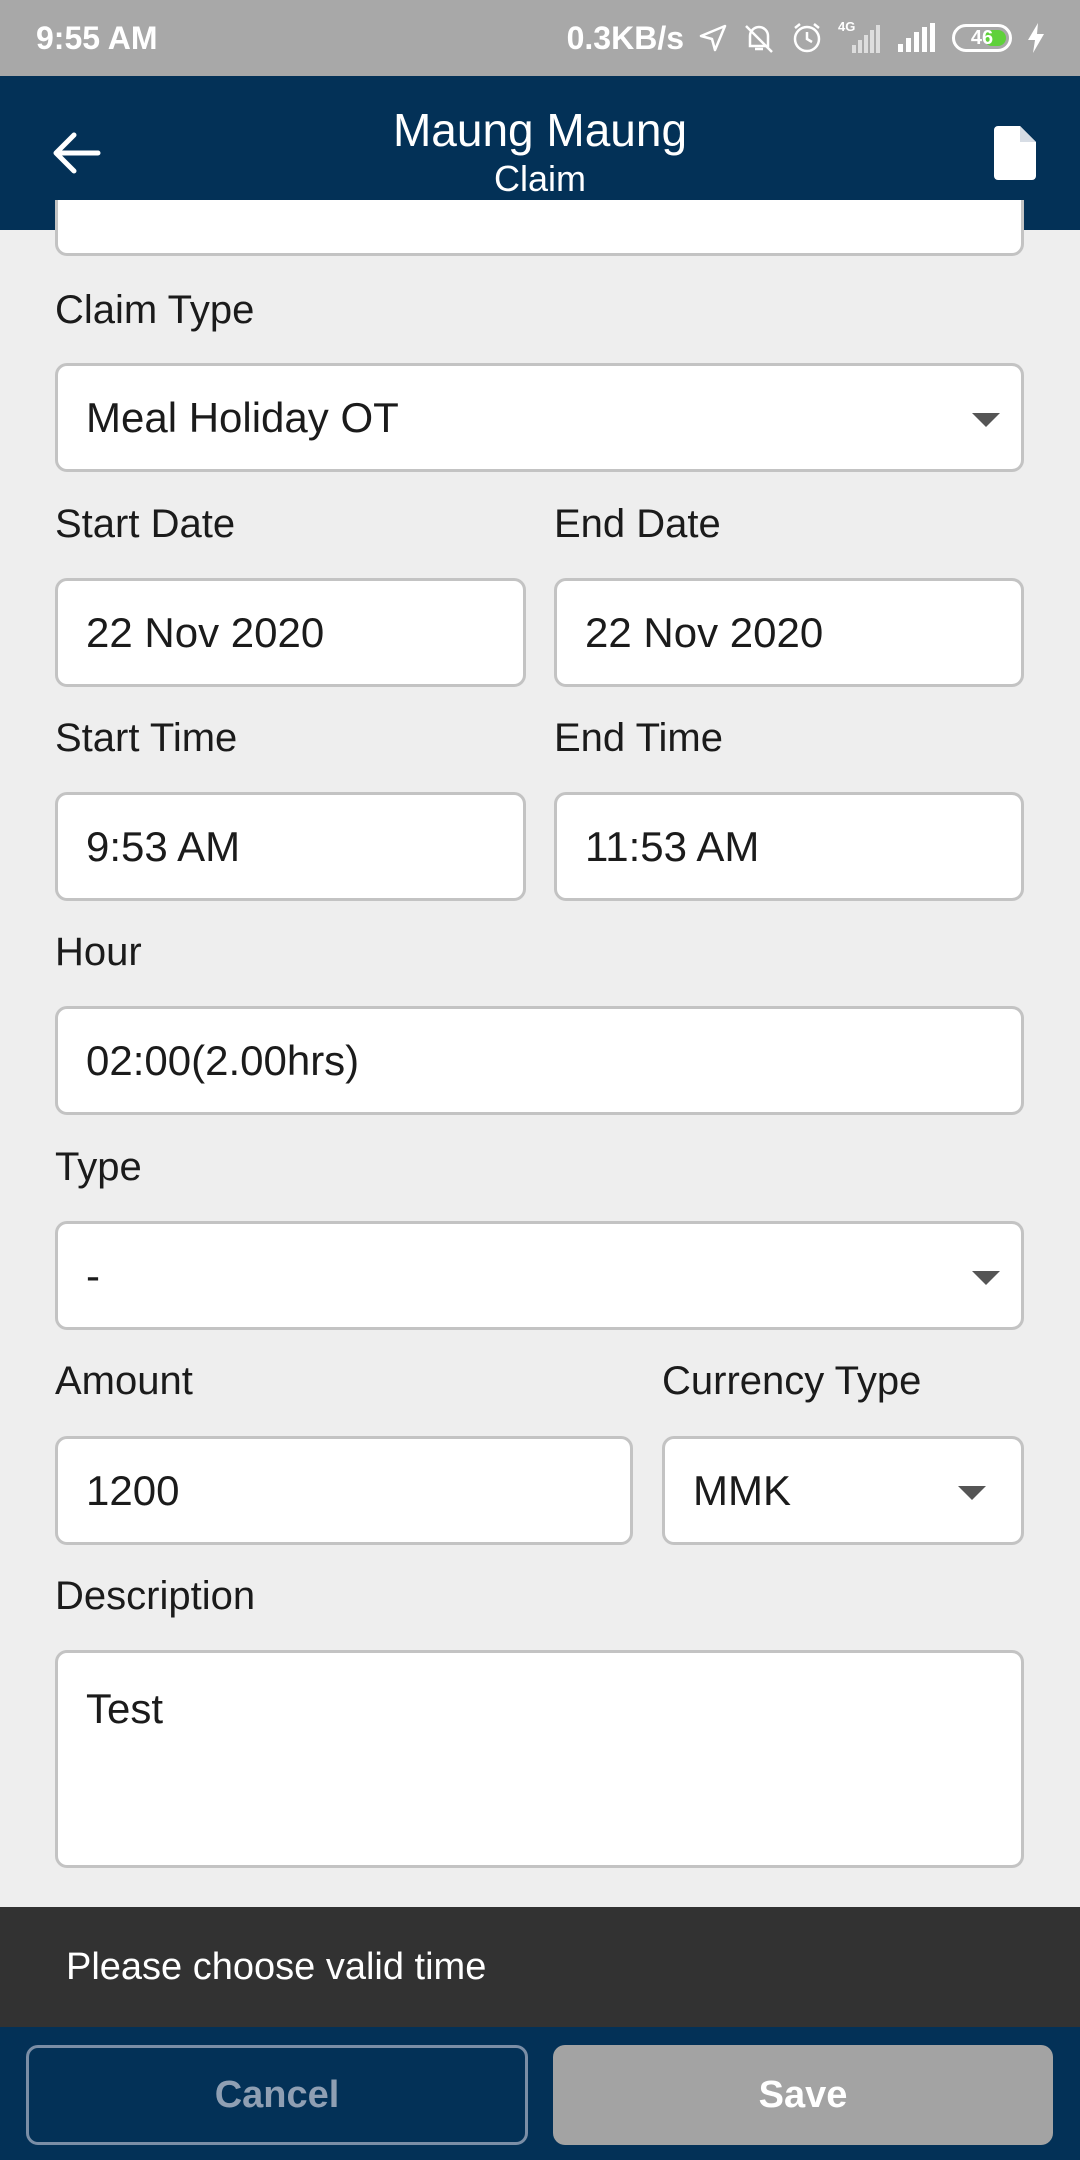  I want to click on status-icons: 0.3KB/s 4G 46, so click(806, 38).